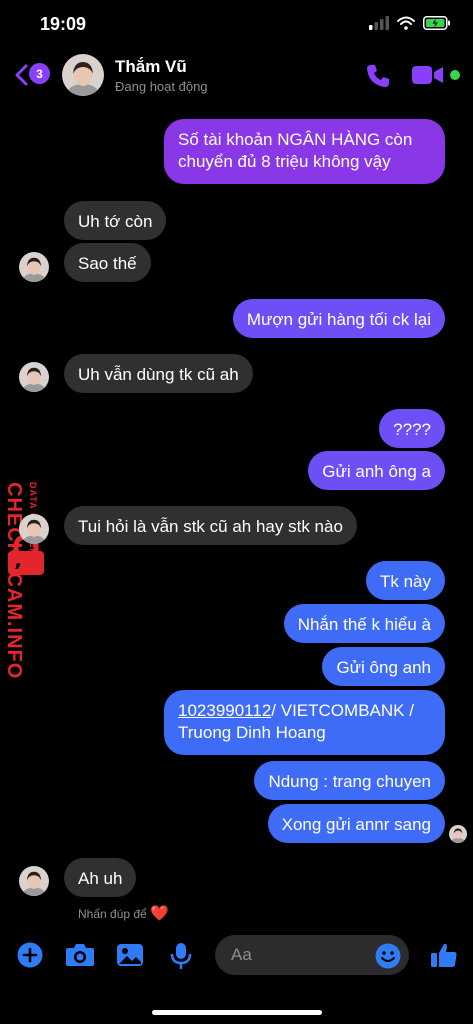 Image resolution: width=473 pixels, height=1024 pixels. I want to click on message-bubble-outgoing: Gửi ông anh, so click(383, 666).